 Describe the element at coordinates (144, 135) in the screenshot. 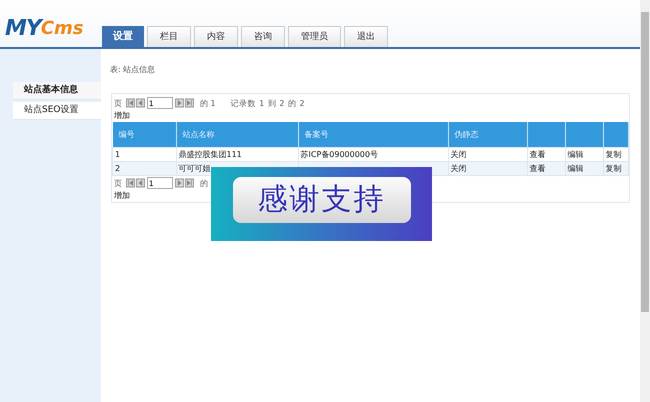

I see `column-header: 编号` at that location.